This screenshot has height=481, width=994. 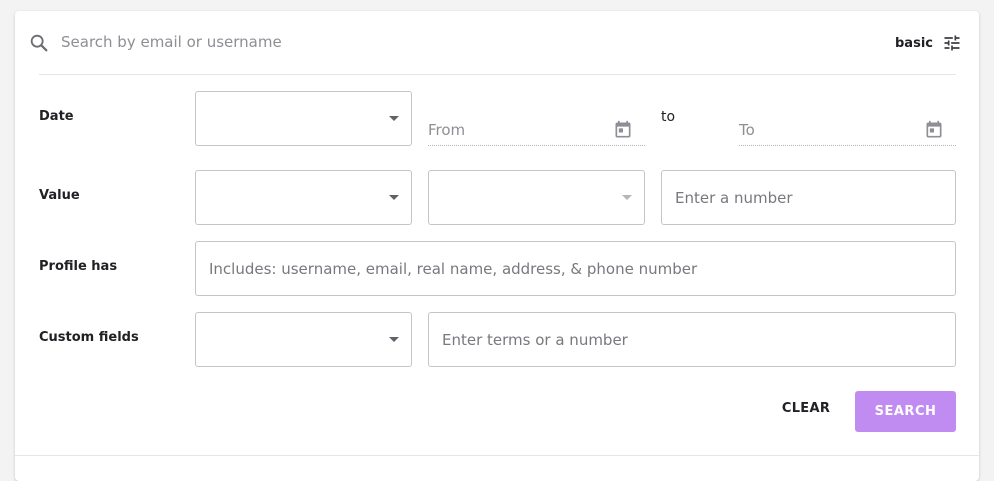 I want to click on date-from-input, so click(x=513, y=130).